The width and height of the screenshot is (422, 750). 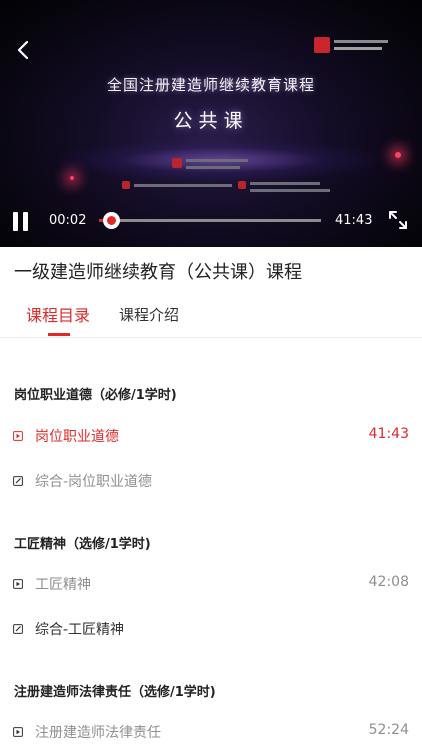 What do you see at coordinates (211, 337) in the screenshot?
I see `divider` at bounding box center [211, 337].